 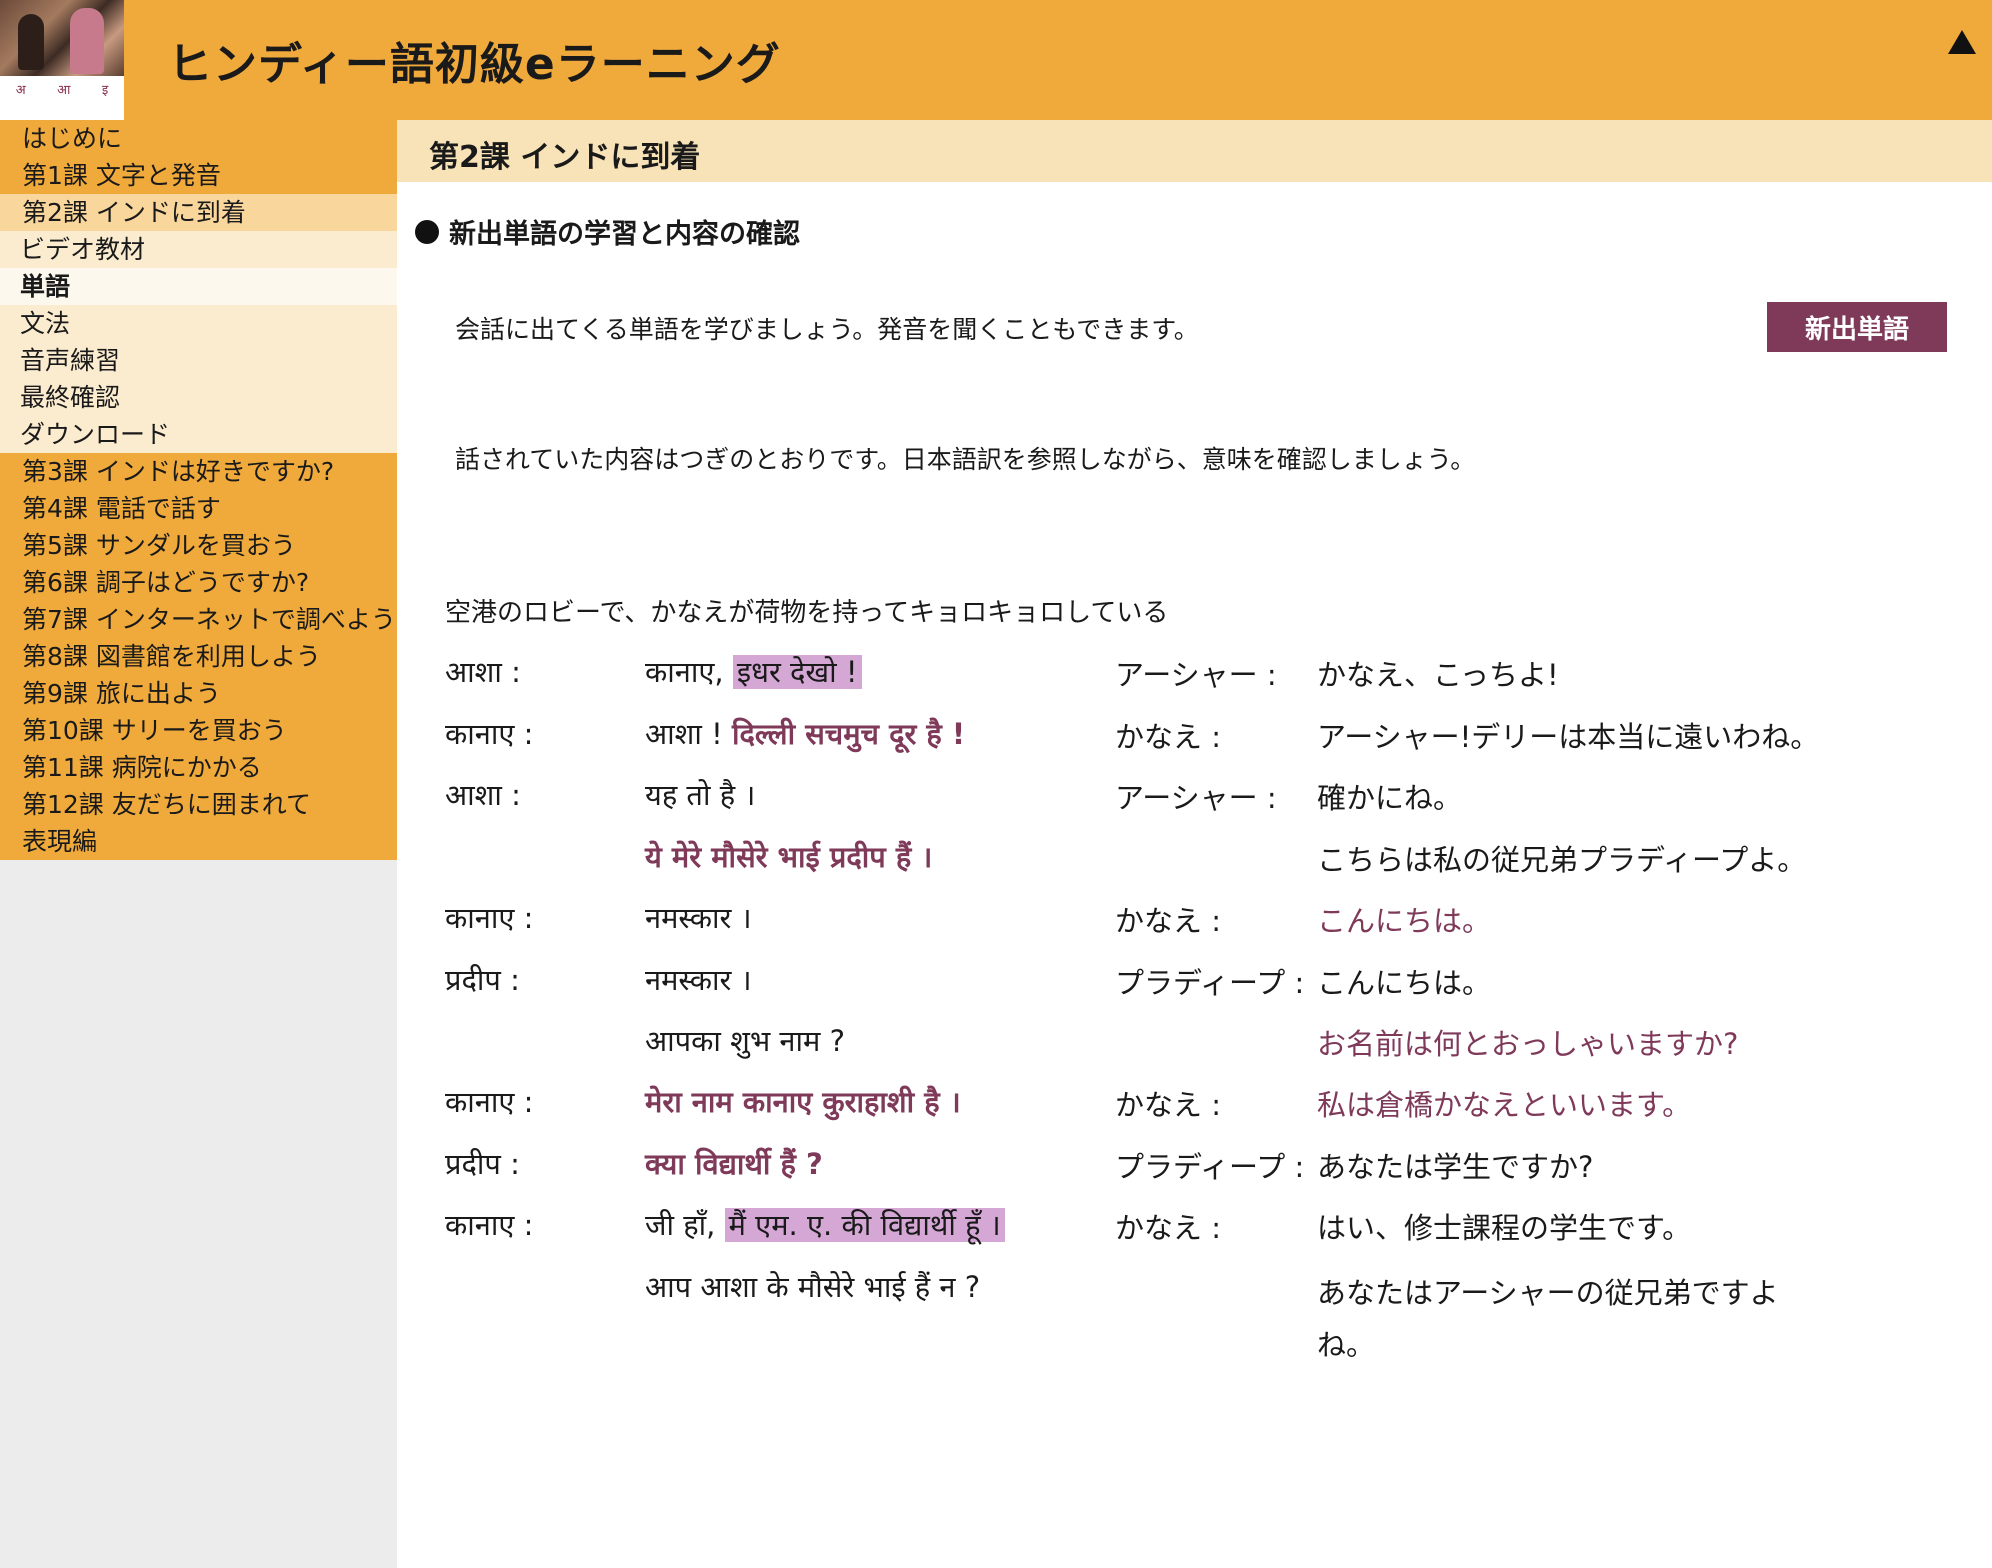 What do you see at coordinates (198, 767) in the screenshot?
I see `sidebar-item-lesson-11: 第11課 病院にかかる` at bounding box center [198, 767].